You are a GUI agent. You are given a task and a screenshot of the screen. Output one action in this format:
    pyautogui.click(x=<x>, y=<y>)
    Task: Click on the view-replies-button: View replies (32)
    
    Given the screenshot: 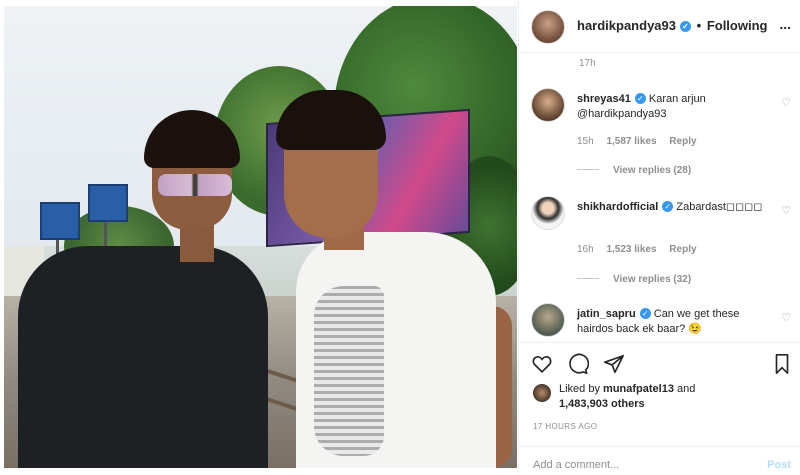 What is the action you would take?
    pyautogui.click(x=634, y=279)
    